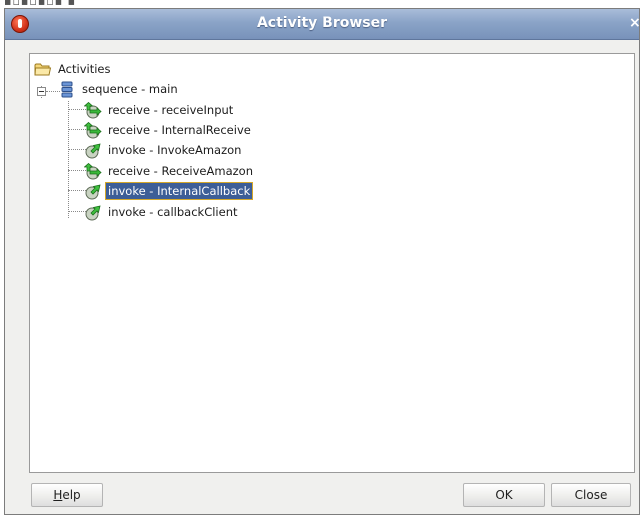 This screenshot has width=640, height=515. What do you see at coordinates (634, 23) in the screenshot?
I see `close-window-icon: ×` at bounding box center [634, 23].